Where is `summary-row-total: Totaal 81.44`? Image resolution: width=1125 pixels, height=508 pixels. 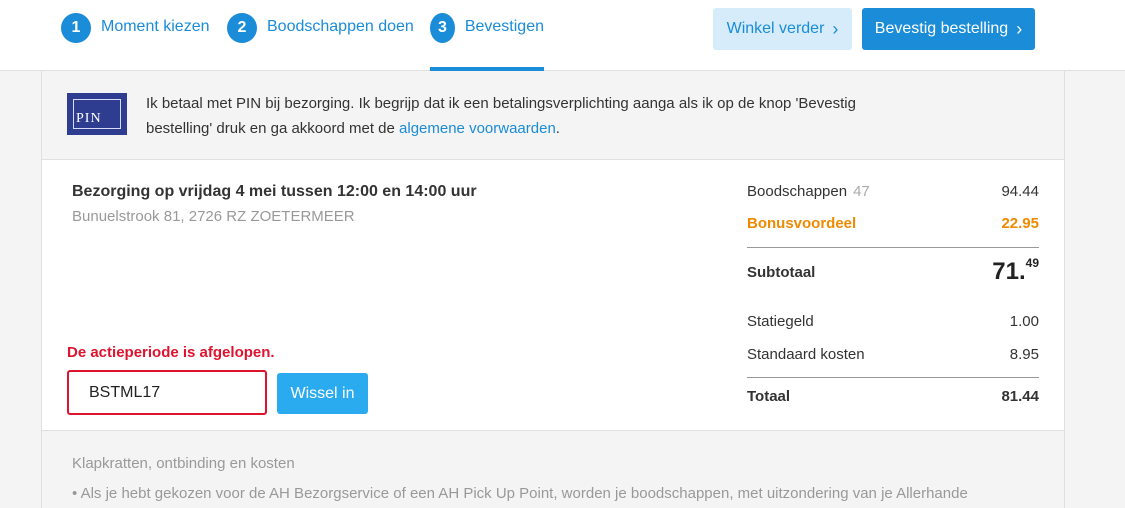
summary-row-total: Totaal 81.44 is located at coordinates (893, 396).